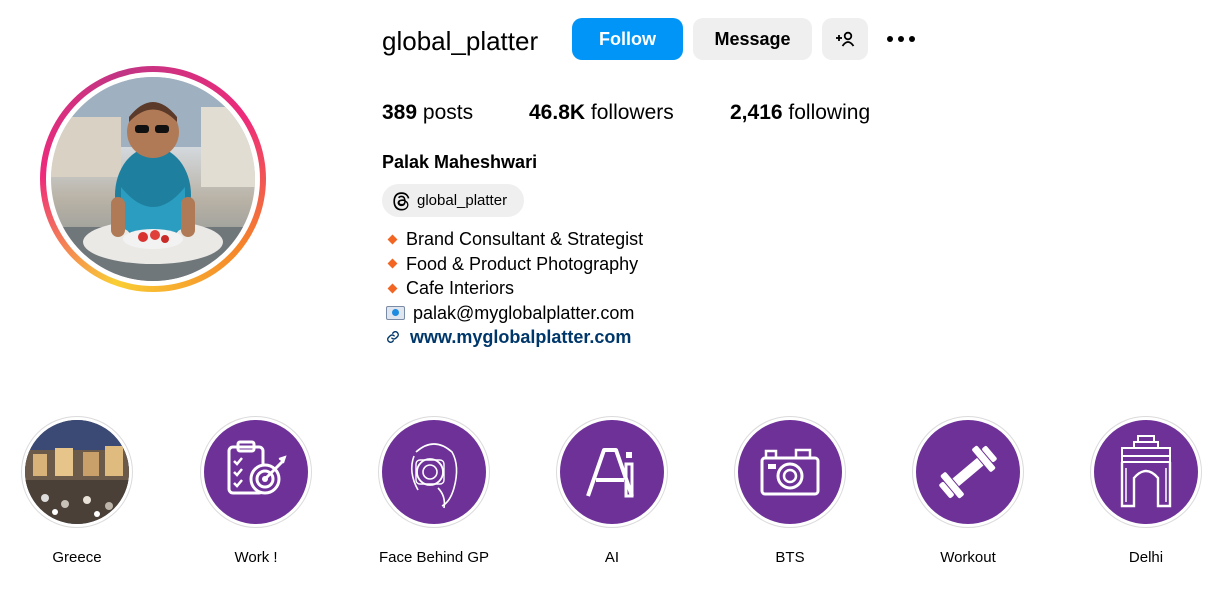 This screenshot has width=1225, height=600. I want to click on threads-badge: global_platter, so click(453, 200).